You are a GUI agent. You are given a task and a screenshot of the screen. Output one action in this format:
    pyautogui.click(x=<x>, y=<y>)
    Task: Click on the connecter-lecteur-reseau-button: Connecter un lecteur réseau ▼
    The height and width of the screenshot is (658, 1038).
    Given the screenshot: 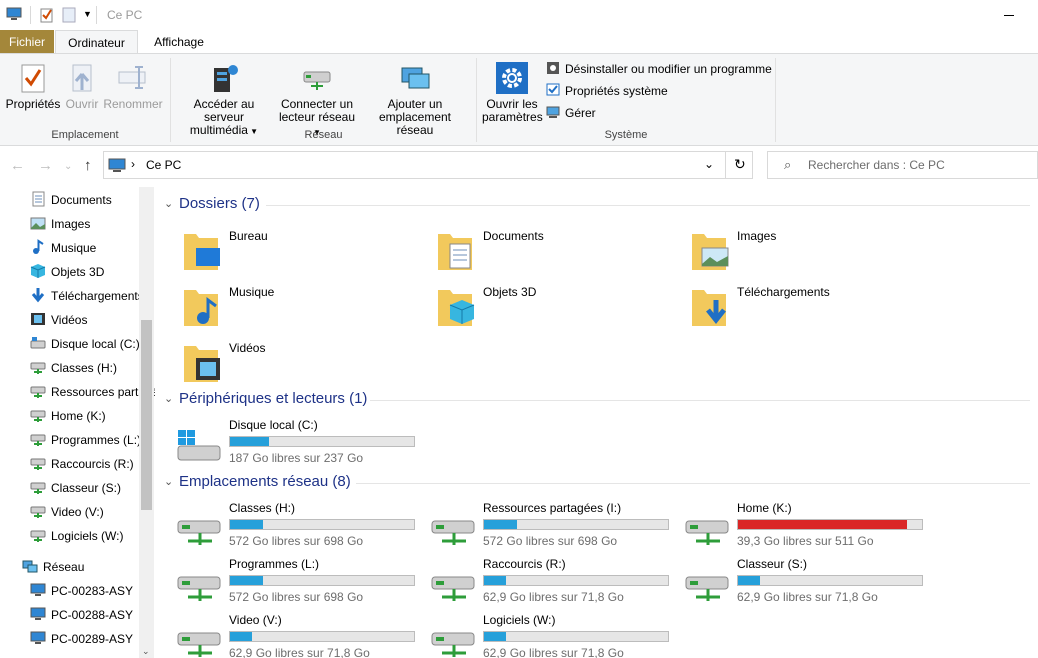 What is the action you would take?
    pyautogui.click(x=317, y=100)
    